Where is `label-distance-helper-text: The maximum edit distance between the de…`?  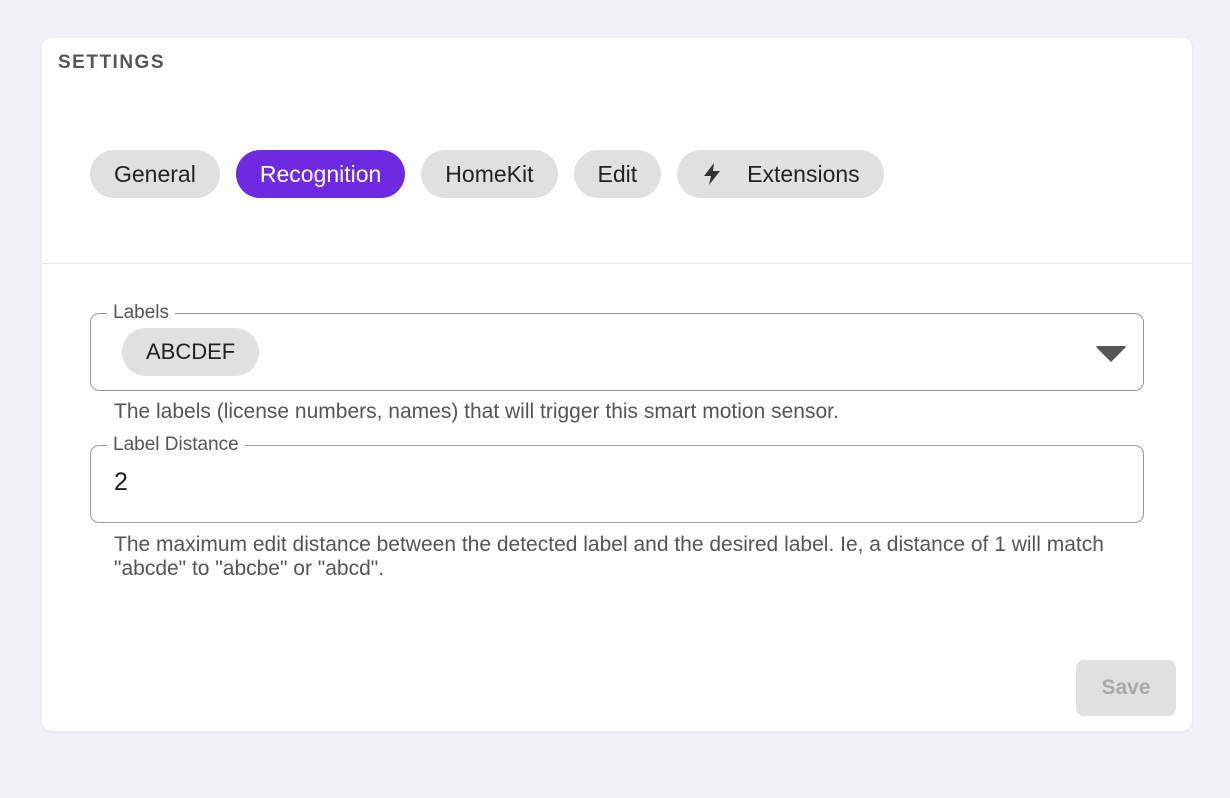 label-distance-helper-text: The maximum edit distance between the de… is located at coordinates (609, 556).